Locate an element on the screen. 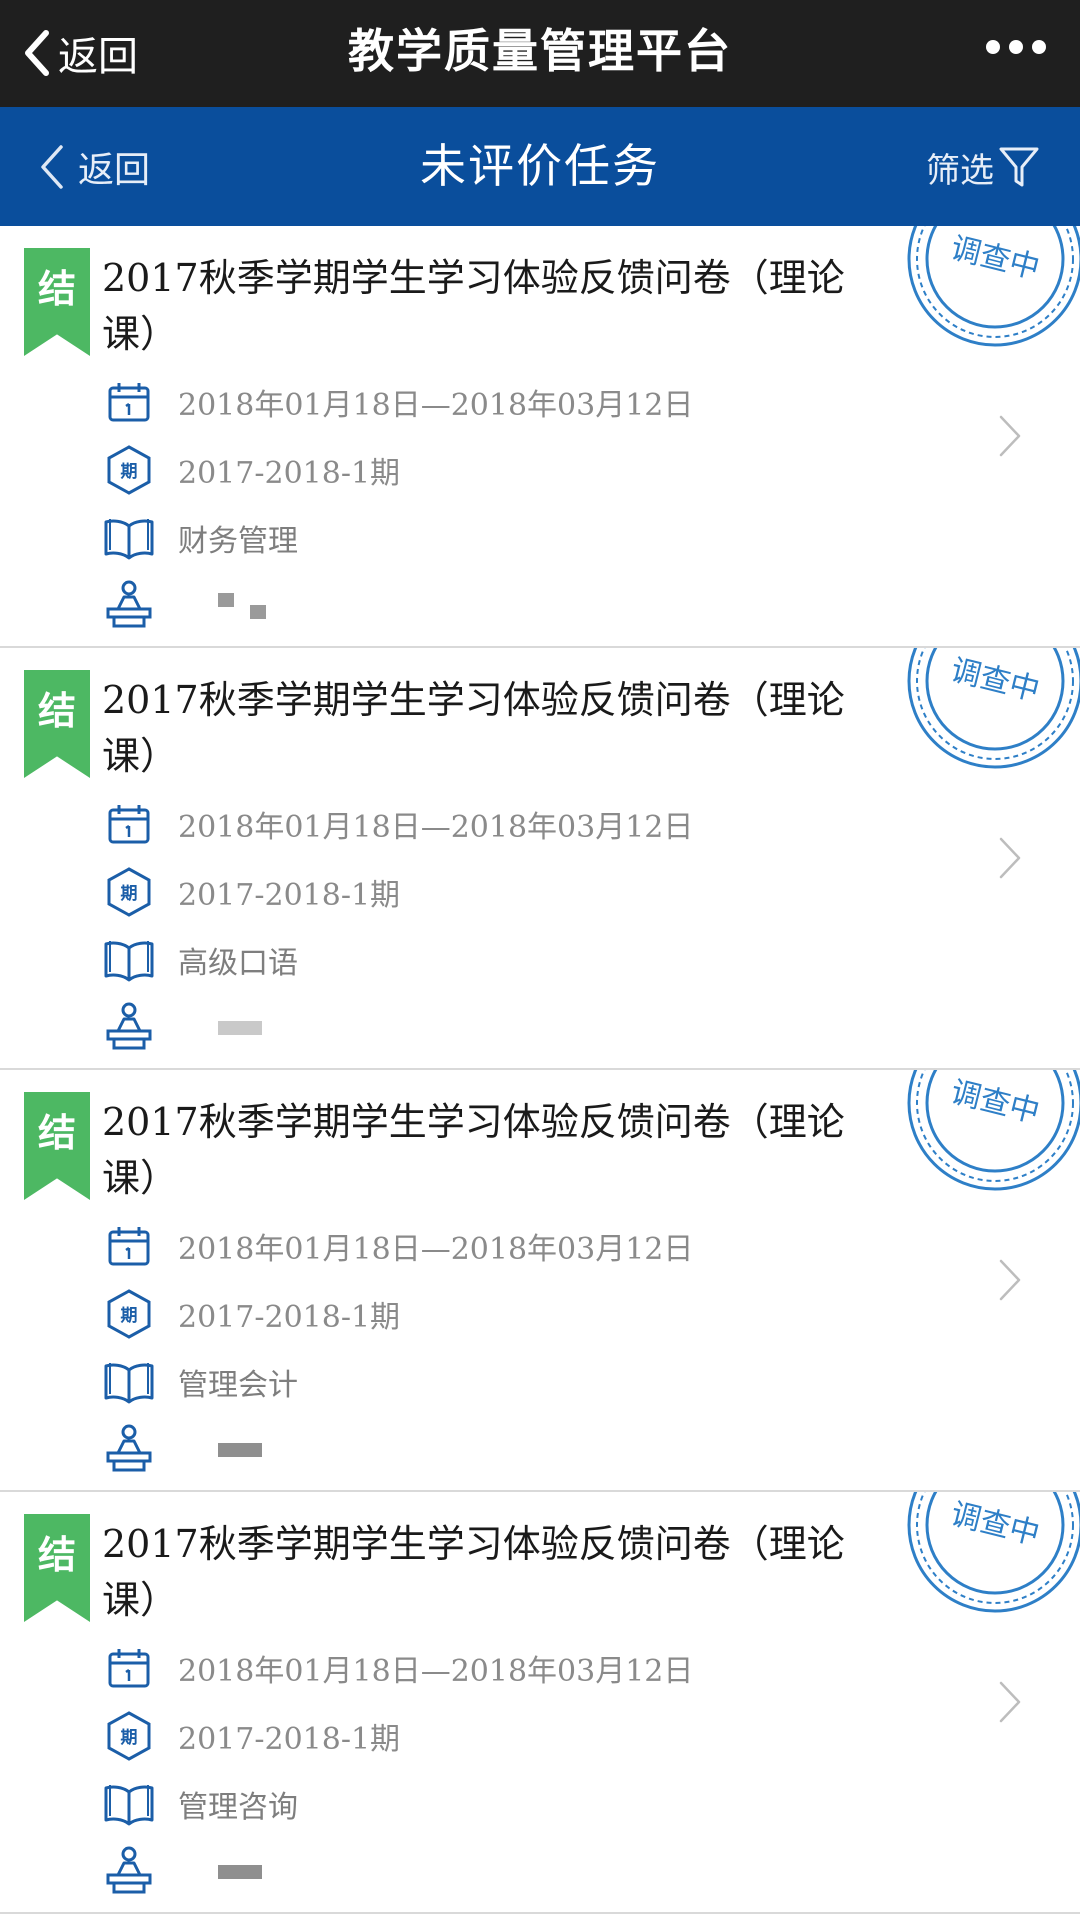 Image resolution: width=1080 pixels, height=1914 pixels. page-header: 返回 未评价任务 筛选 is located at coordinates (540, 166).